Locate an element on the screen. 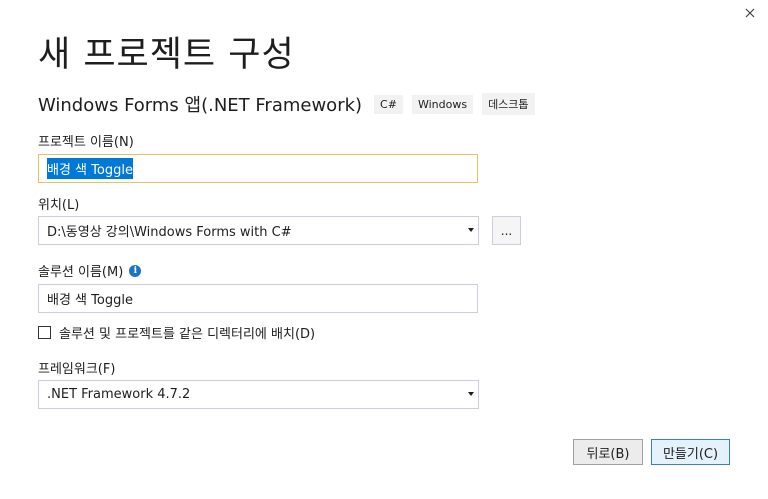 The width and height of the screenshot is (768, 499). template-name: Windows Forms 앱(.NET Framework) is located at coordinates (200, 105).